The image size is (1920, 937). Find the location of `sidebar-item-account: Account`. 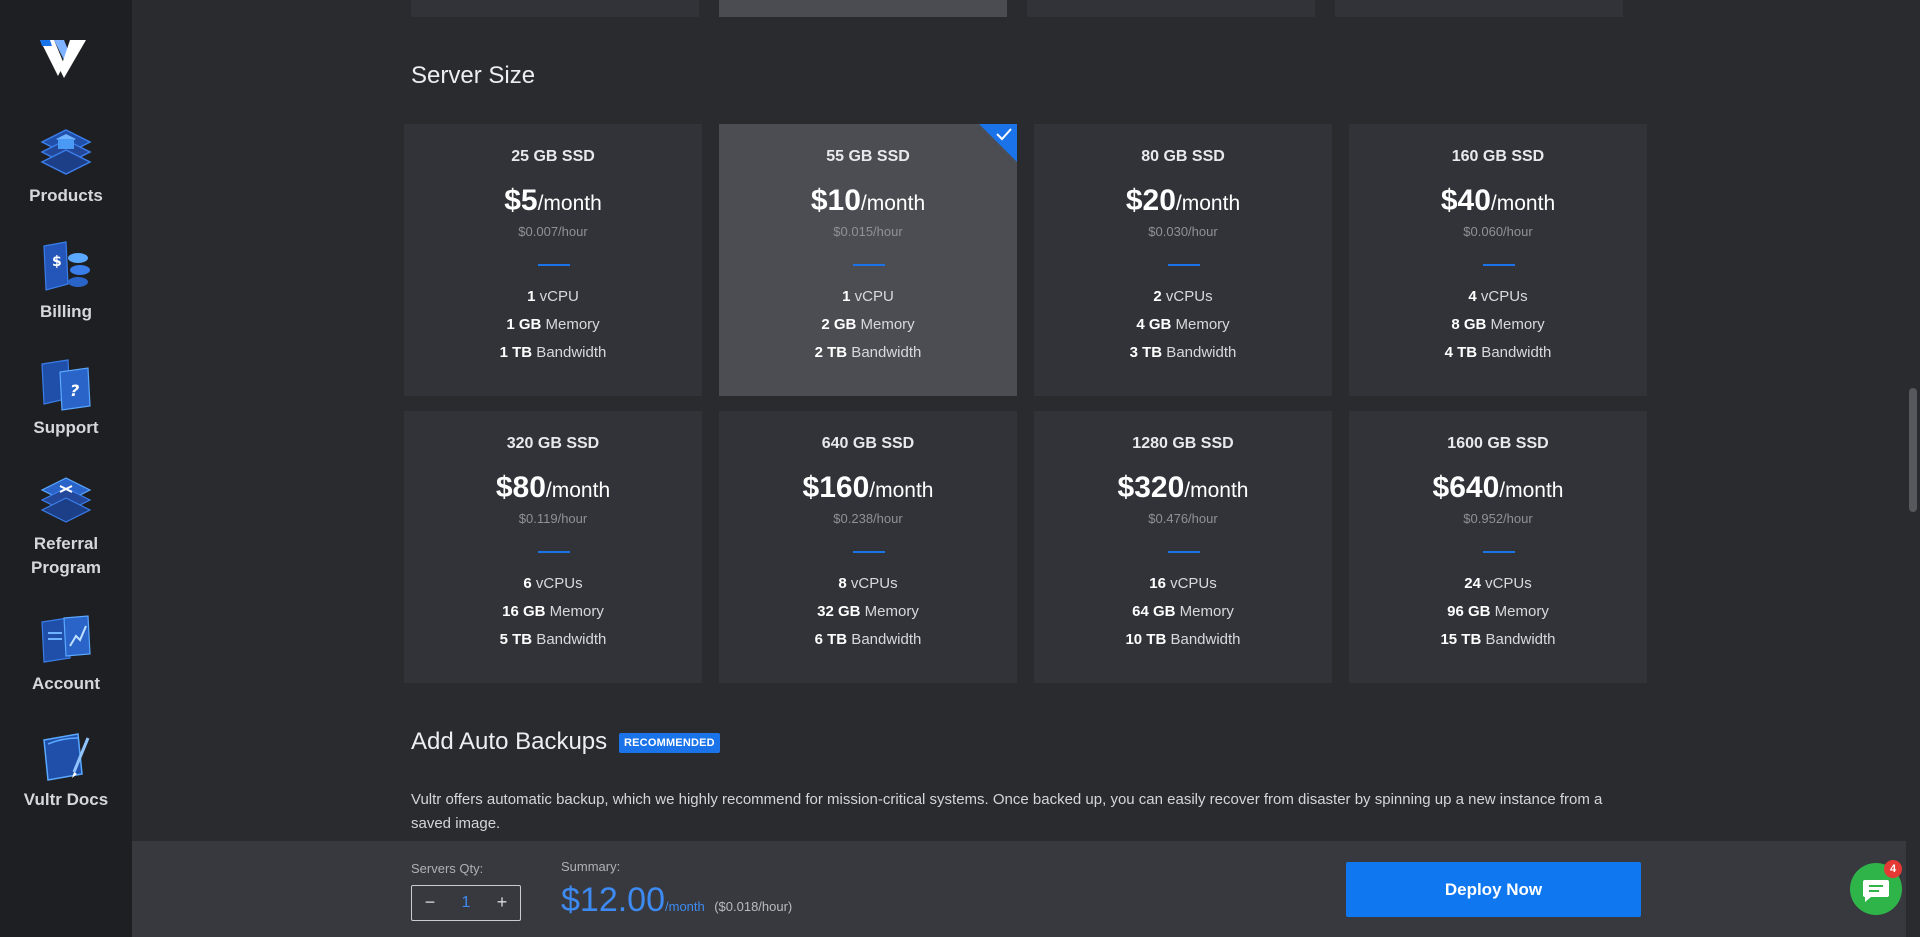

sidebar-item-account: Account is located at coordinates (66, 654).